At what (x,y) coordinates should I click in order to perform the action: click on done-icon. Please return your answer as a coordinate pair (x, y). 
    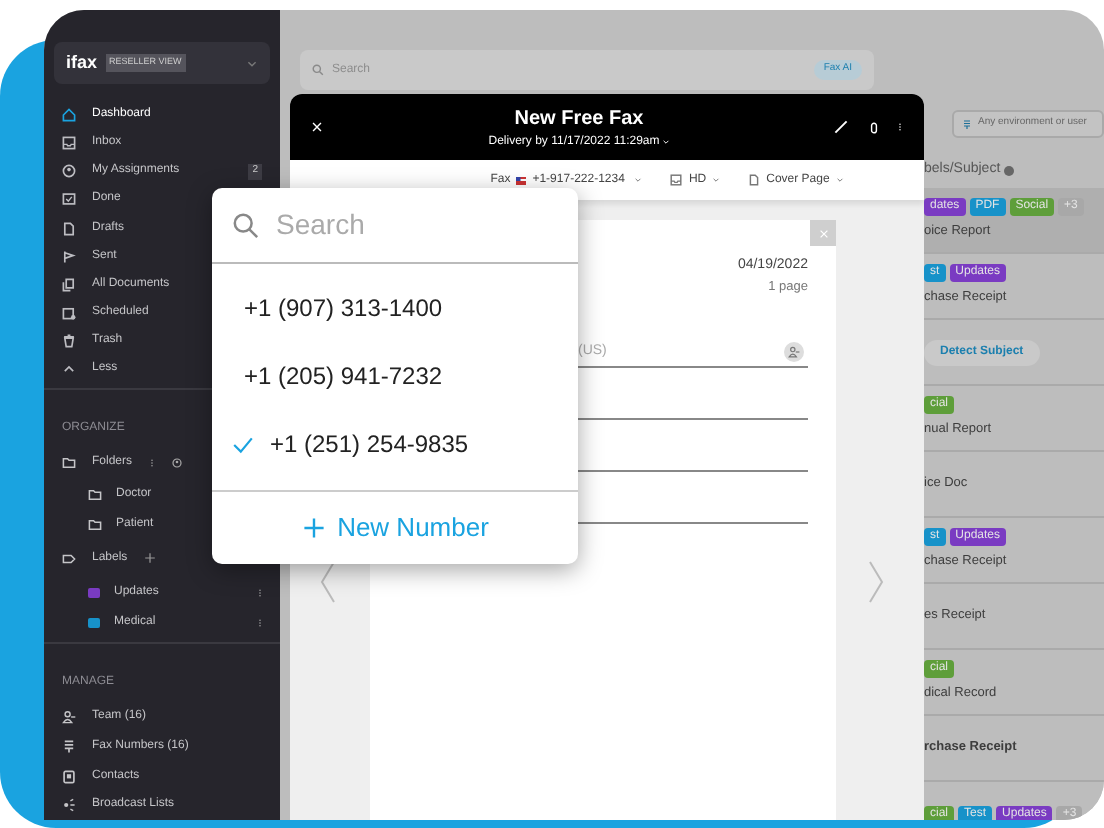
    Looking at the image, I should click on (69, 199).